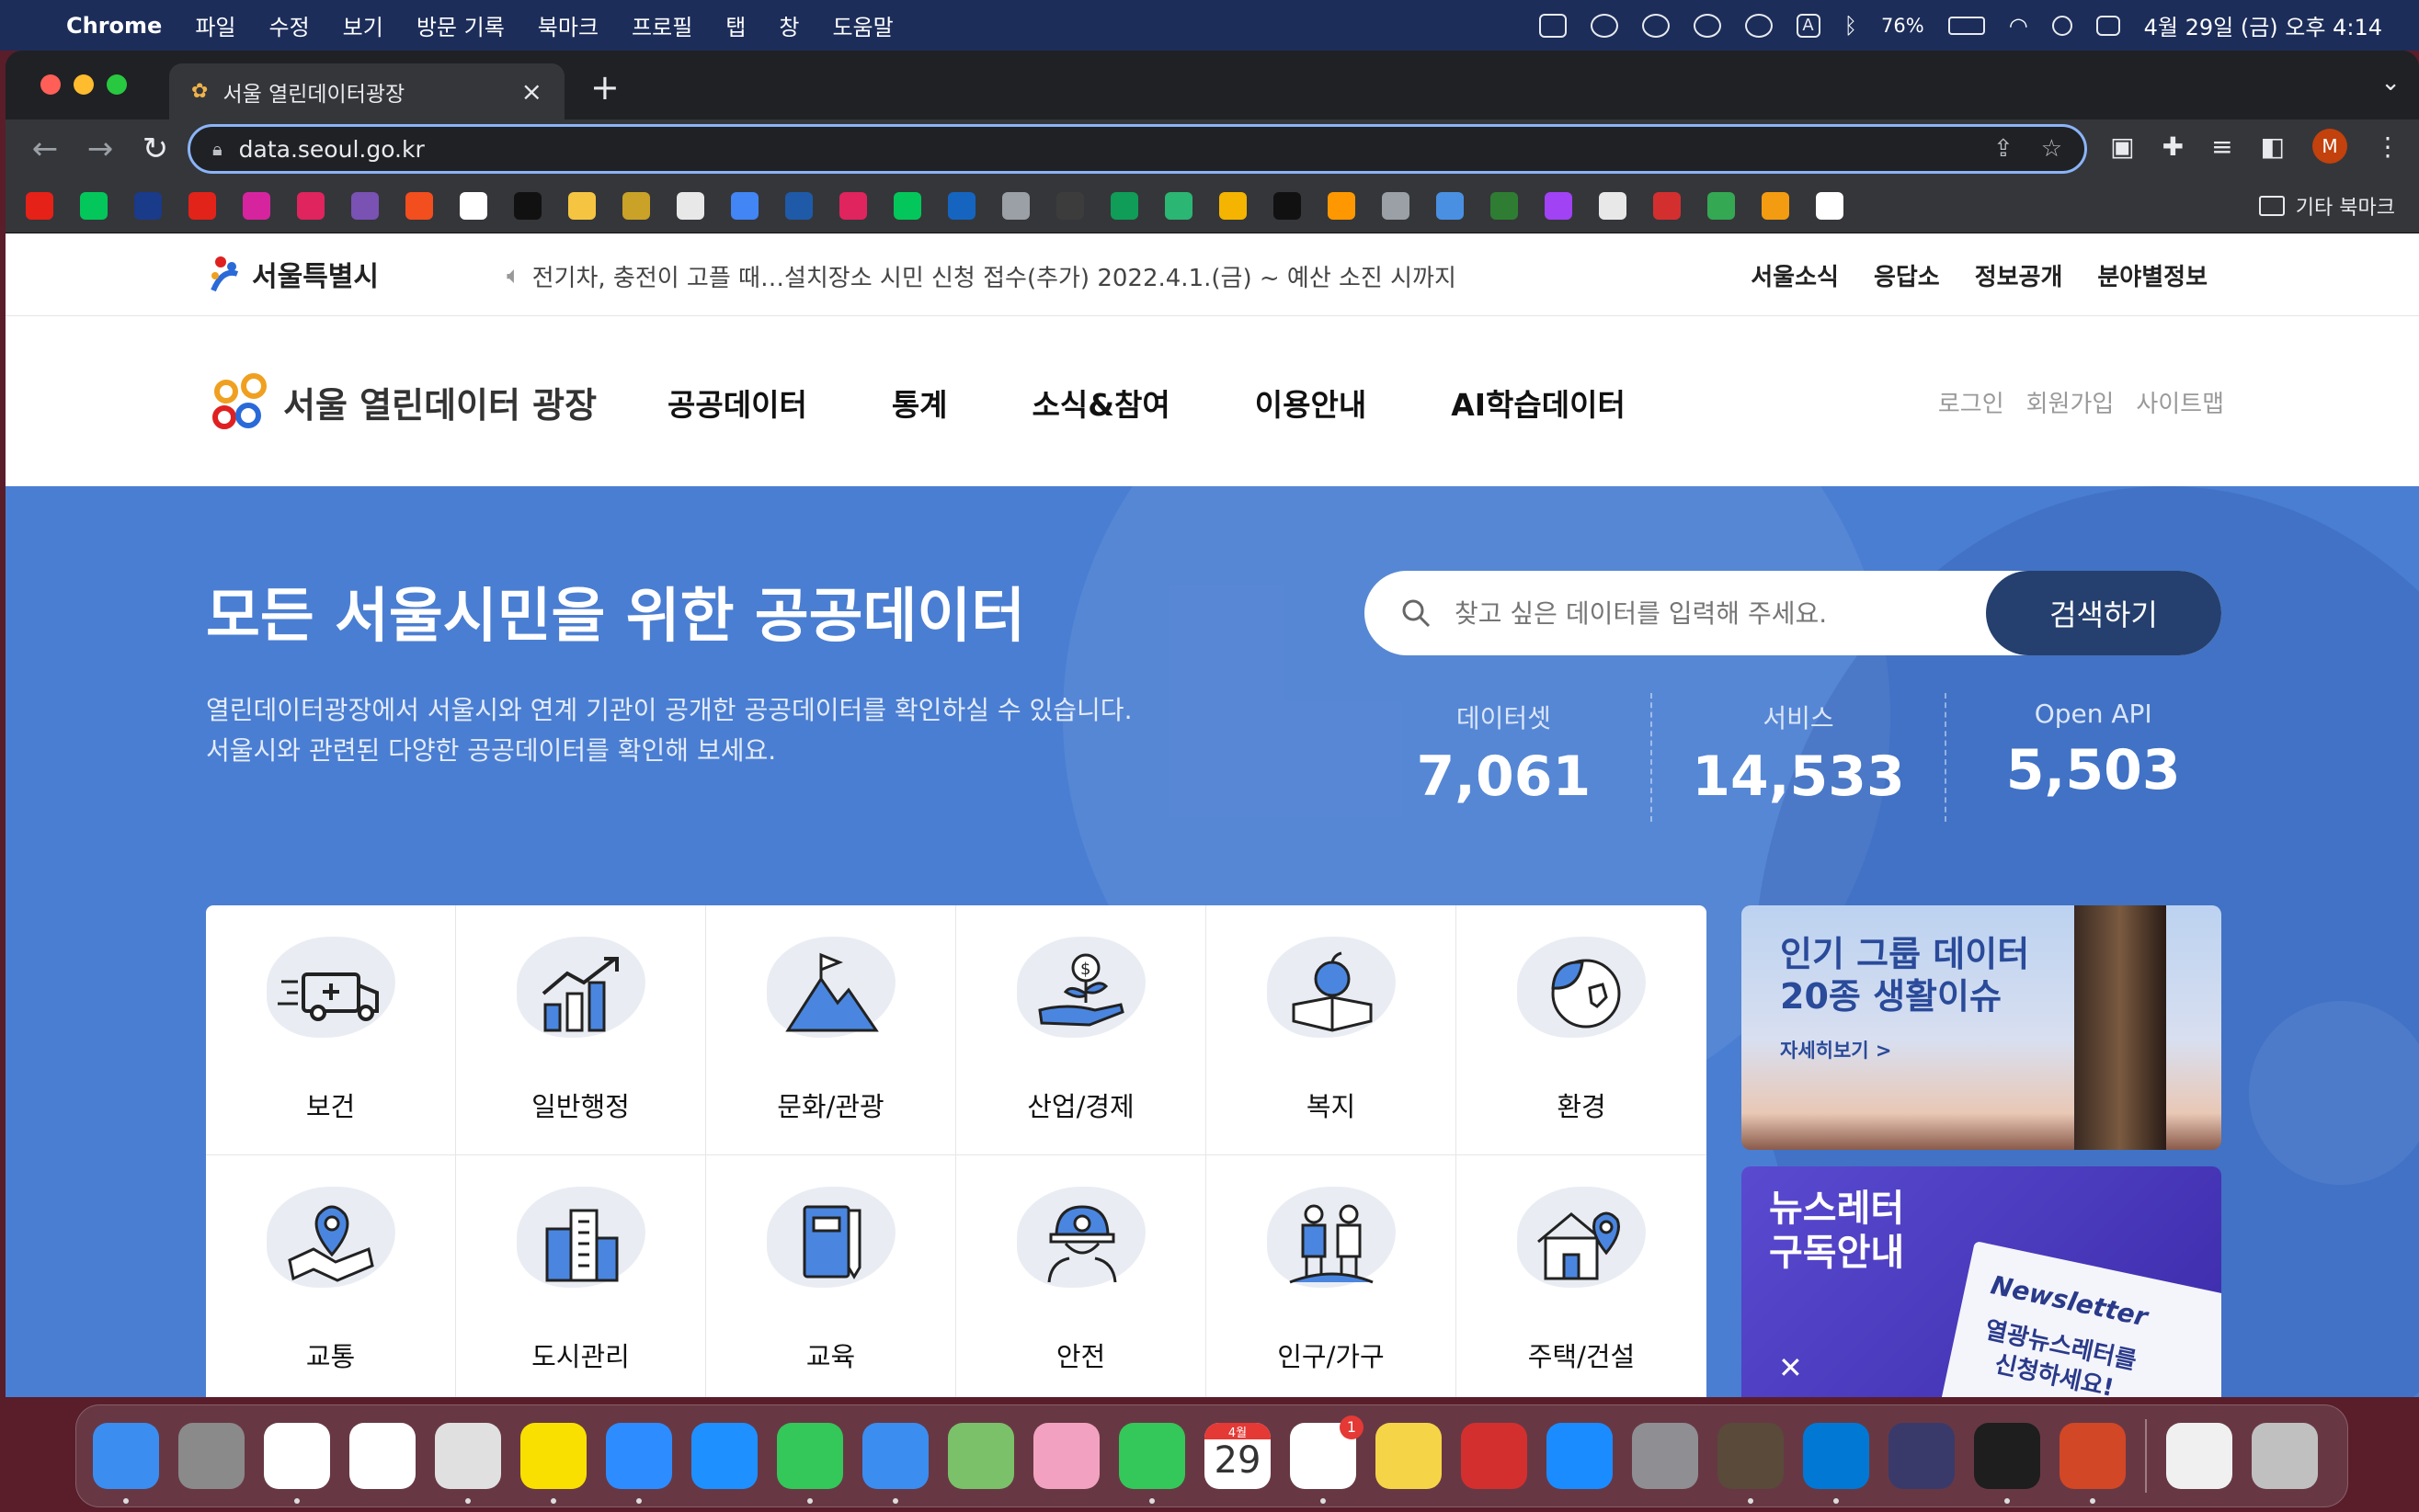 The width and height of the screenshot is (2419, 1512). What do you see at coordinates (639, 1463) in the screenshot?
I see `zoom-icon` at bounding box center [639, 1463].